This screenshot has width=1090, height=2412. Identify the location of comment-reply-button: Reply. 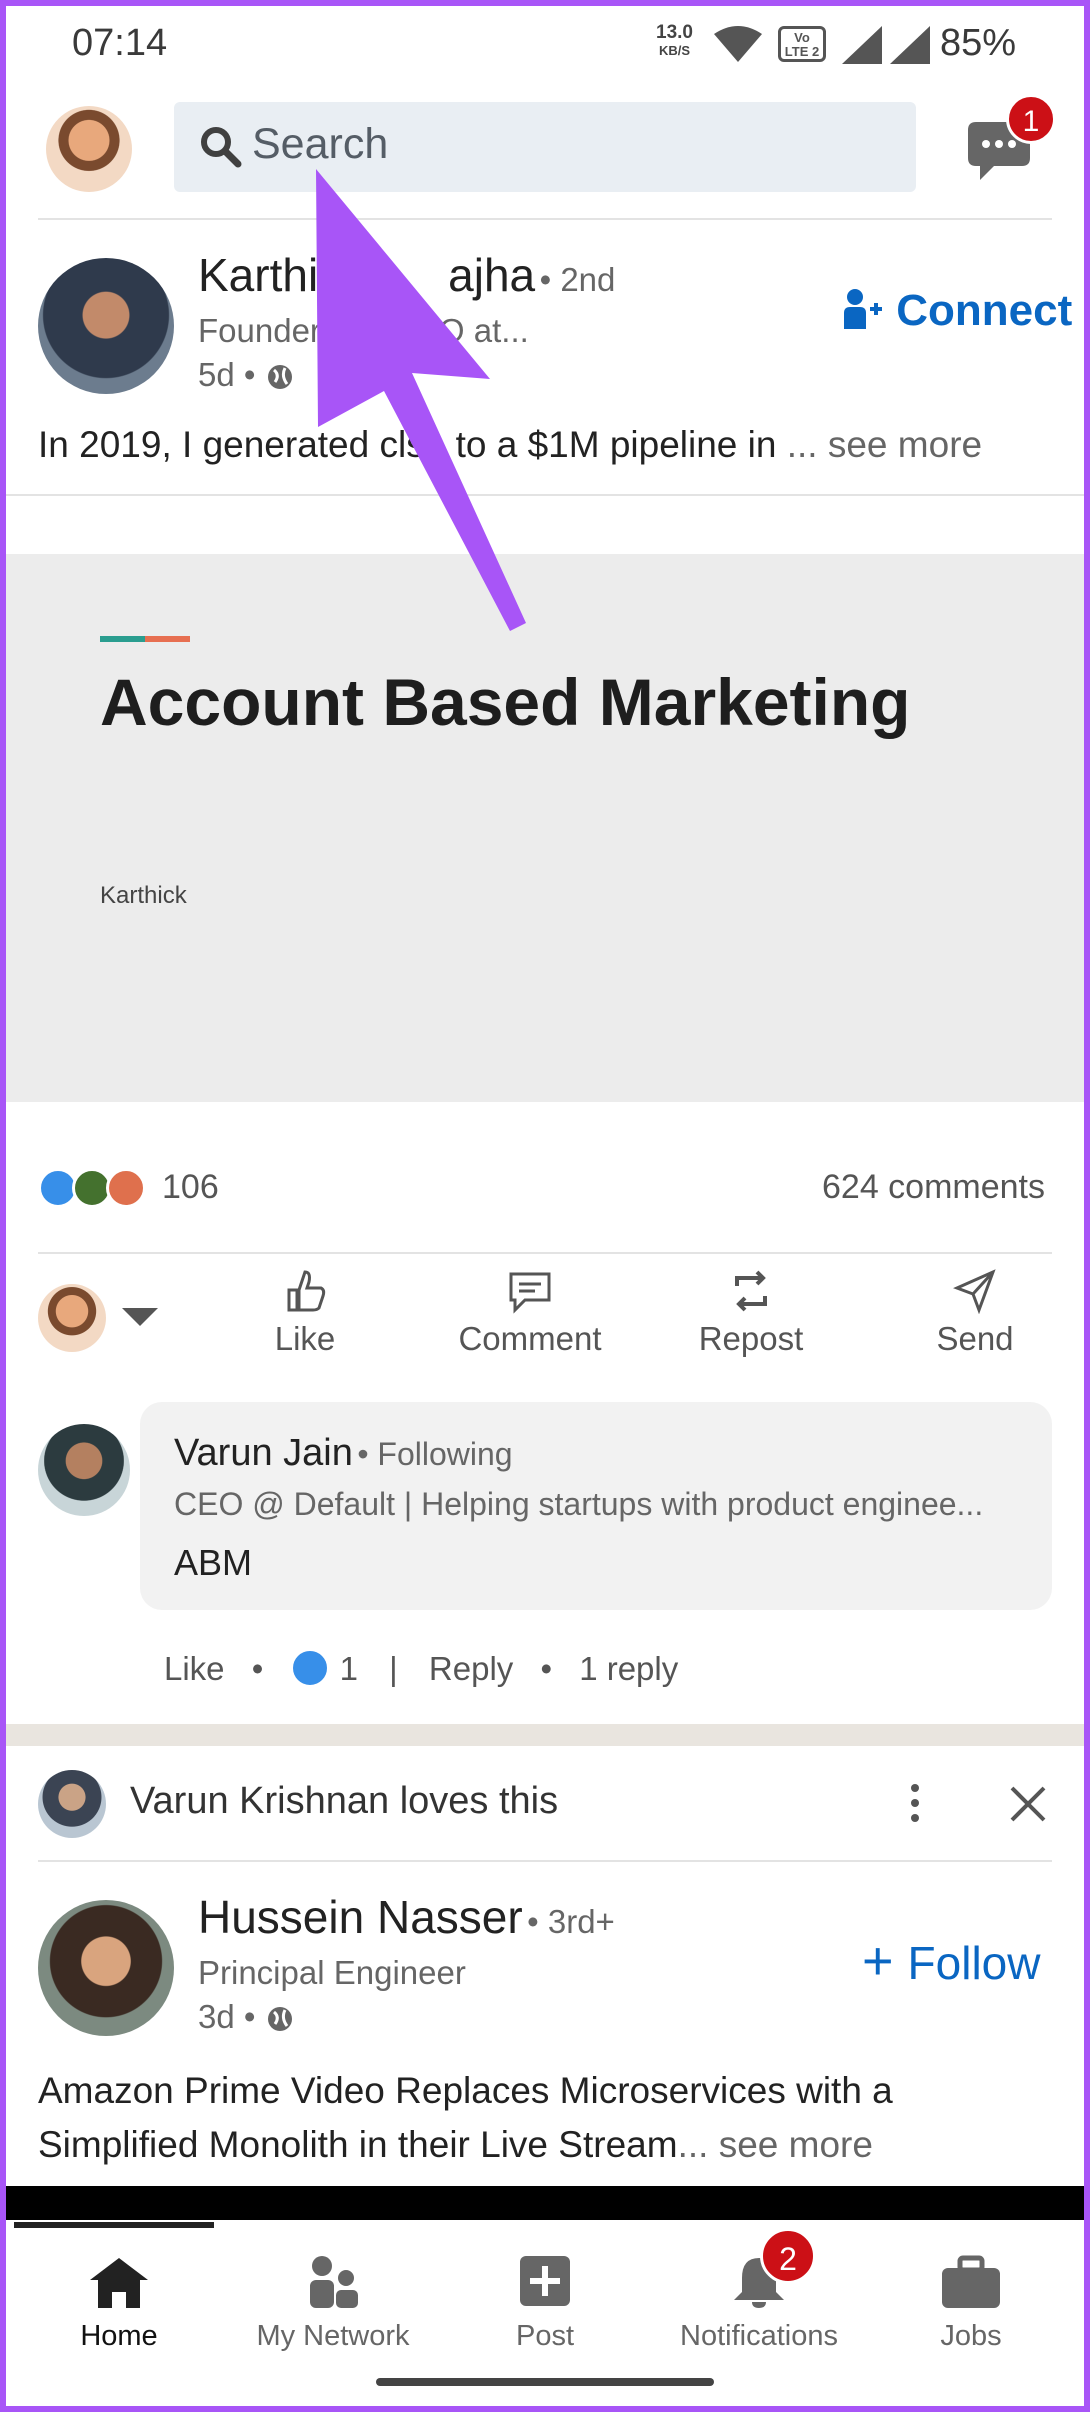
(471, 1668).